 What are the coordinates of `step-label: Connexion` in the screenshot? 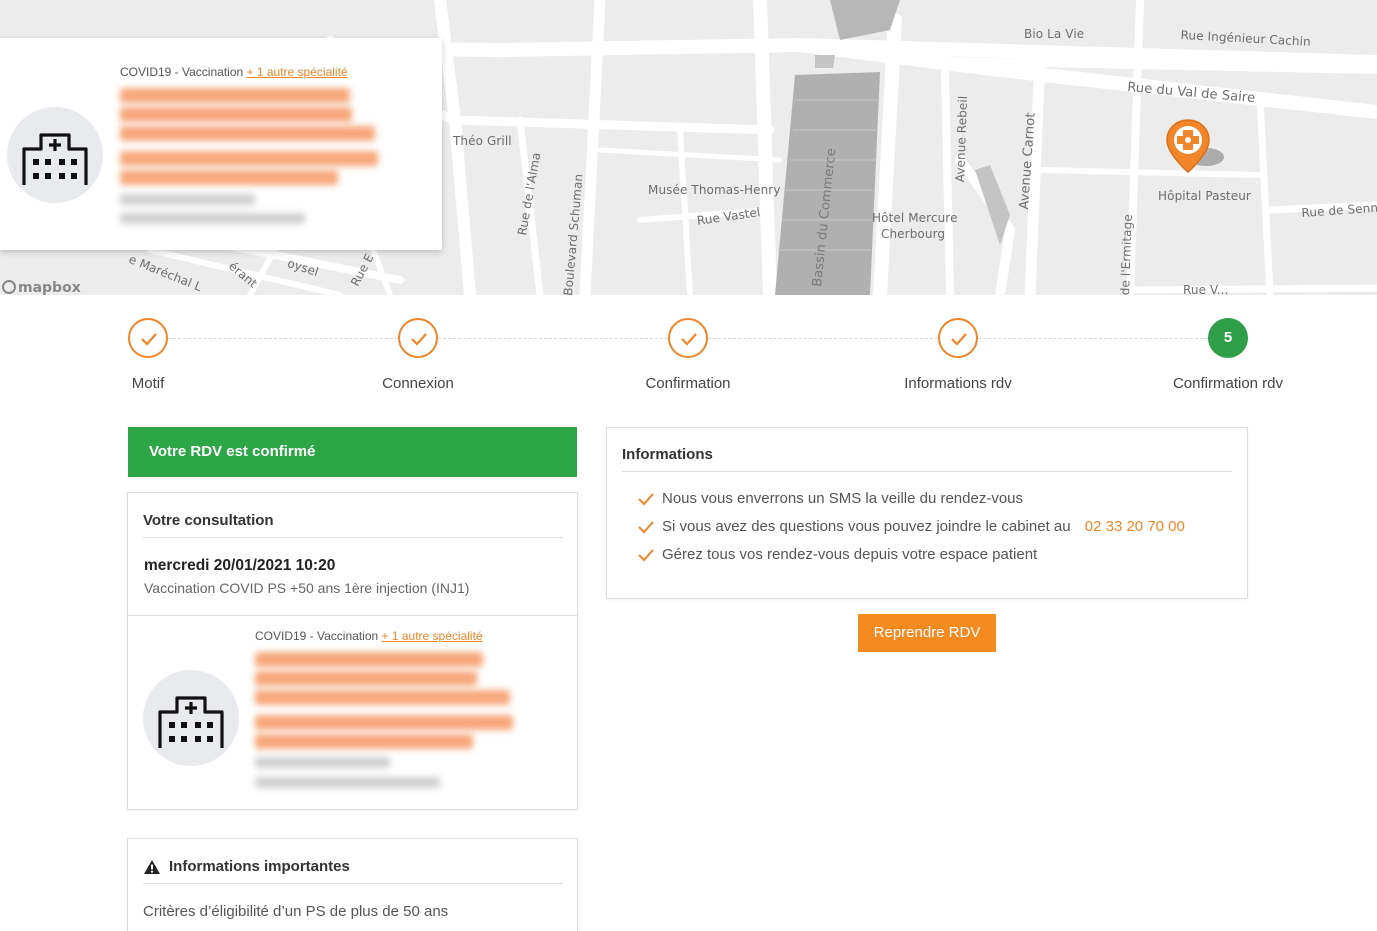 It's located at (418, 383).